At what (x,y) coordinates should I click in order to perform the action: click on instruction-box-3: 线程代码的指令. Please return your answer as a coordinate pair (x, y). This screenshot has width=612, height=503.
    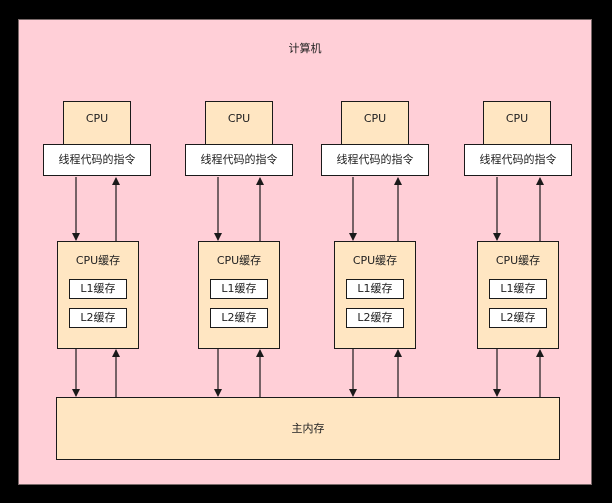
    Looking at the image, I should click on (375, 160).